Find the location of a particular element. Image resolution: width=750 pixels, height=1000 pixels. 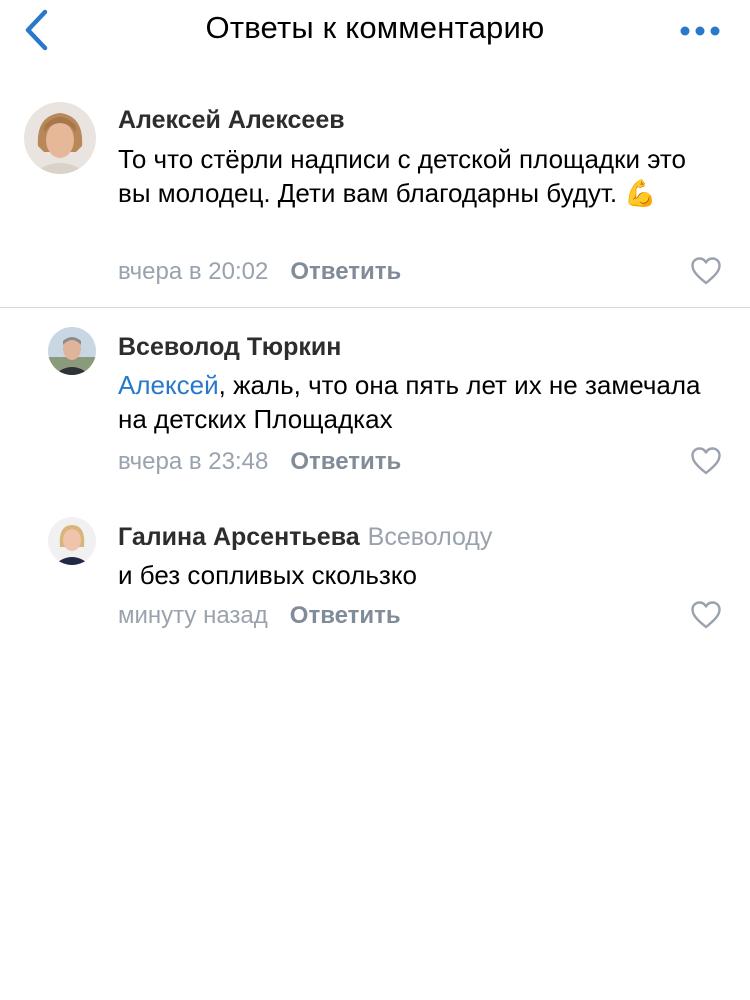

author-name: Алексей Алексеев is located at coordinates (231, 120).